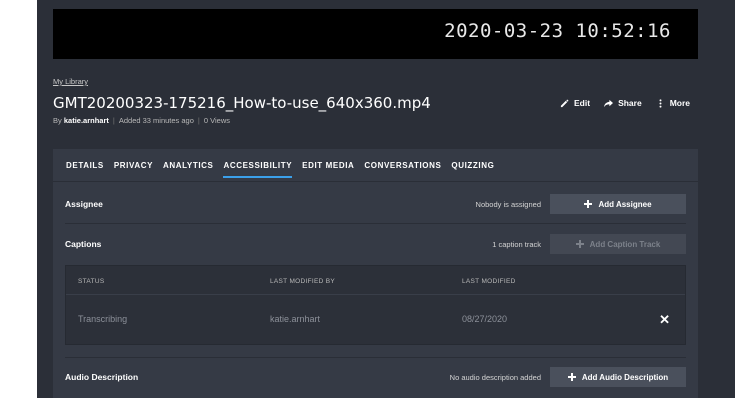 The width and height of the screenshot is (735, 398). Describe the element at coordinates (375, 202) in the screenshot. I see `assignee-row: Assignee Nobody is assigned Add Assignee` at that location.